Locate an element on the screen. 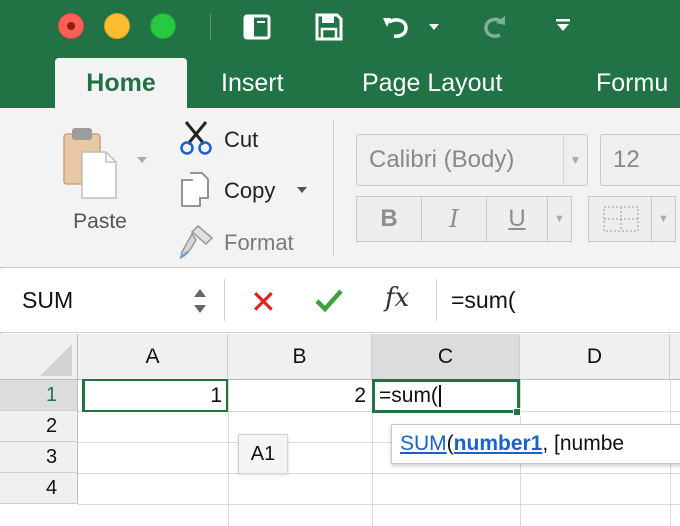 The image size is (680, 526). redo-icon is located at coordinates (495, 27).